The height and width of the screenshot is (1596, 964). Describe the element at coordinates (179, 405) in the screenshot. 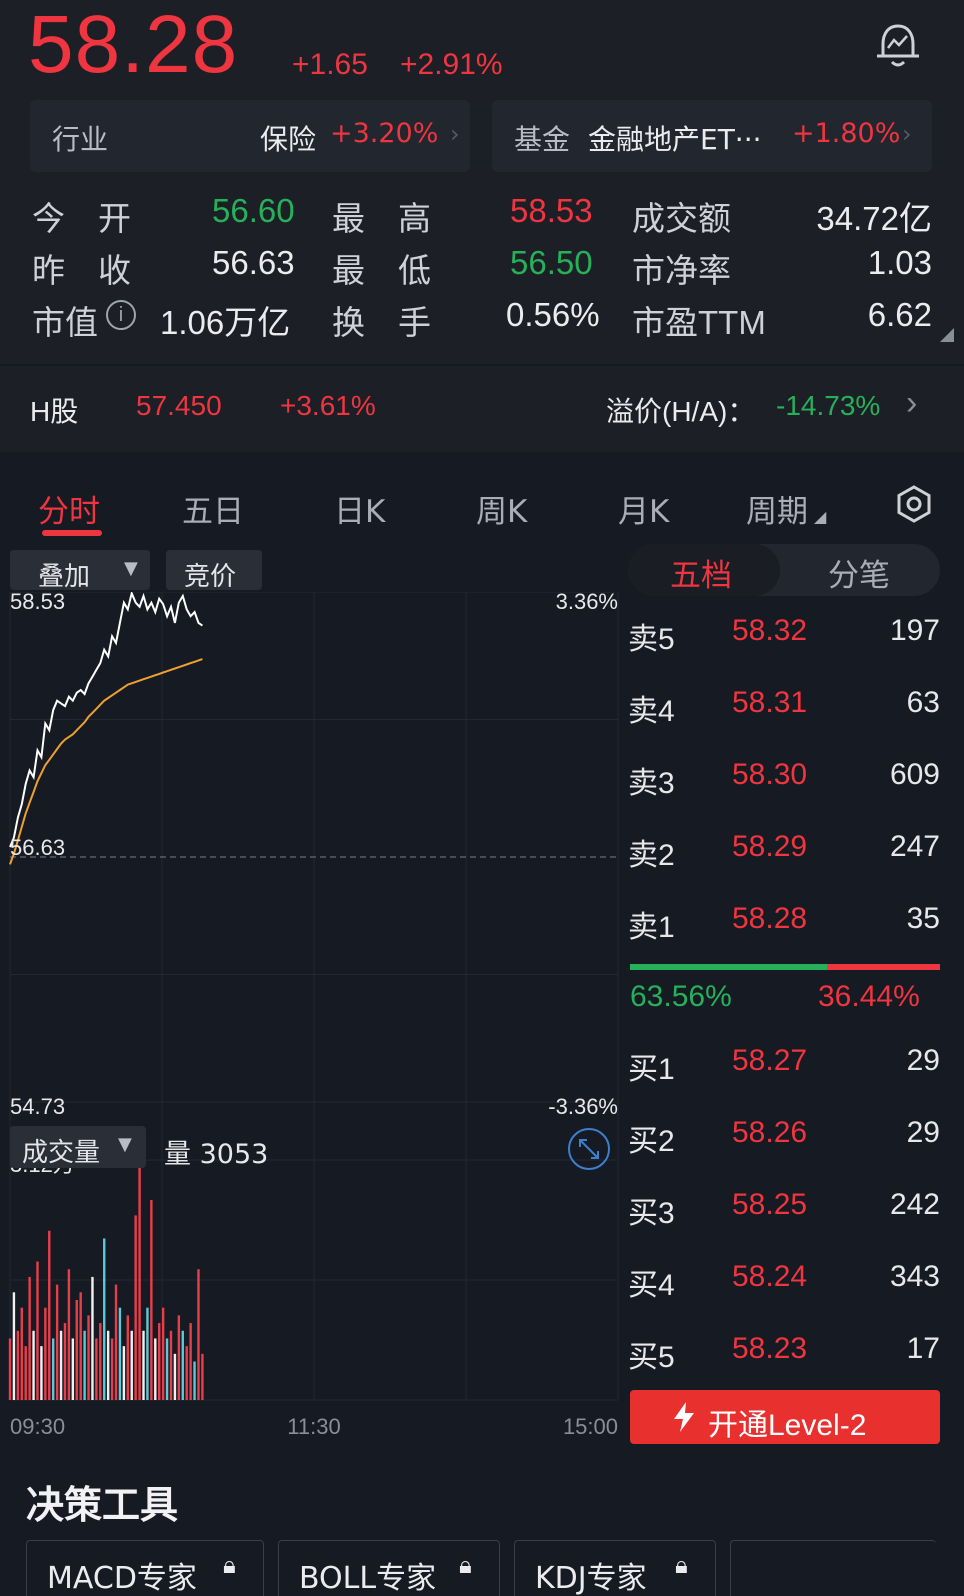

I see `h-share-price: 57.450` at that location.